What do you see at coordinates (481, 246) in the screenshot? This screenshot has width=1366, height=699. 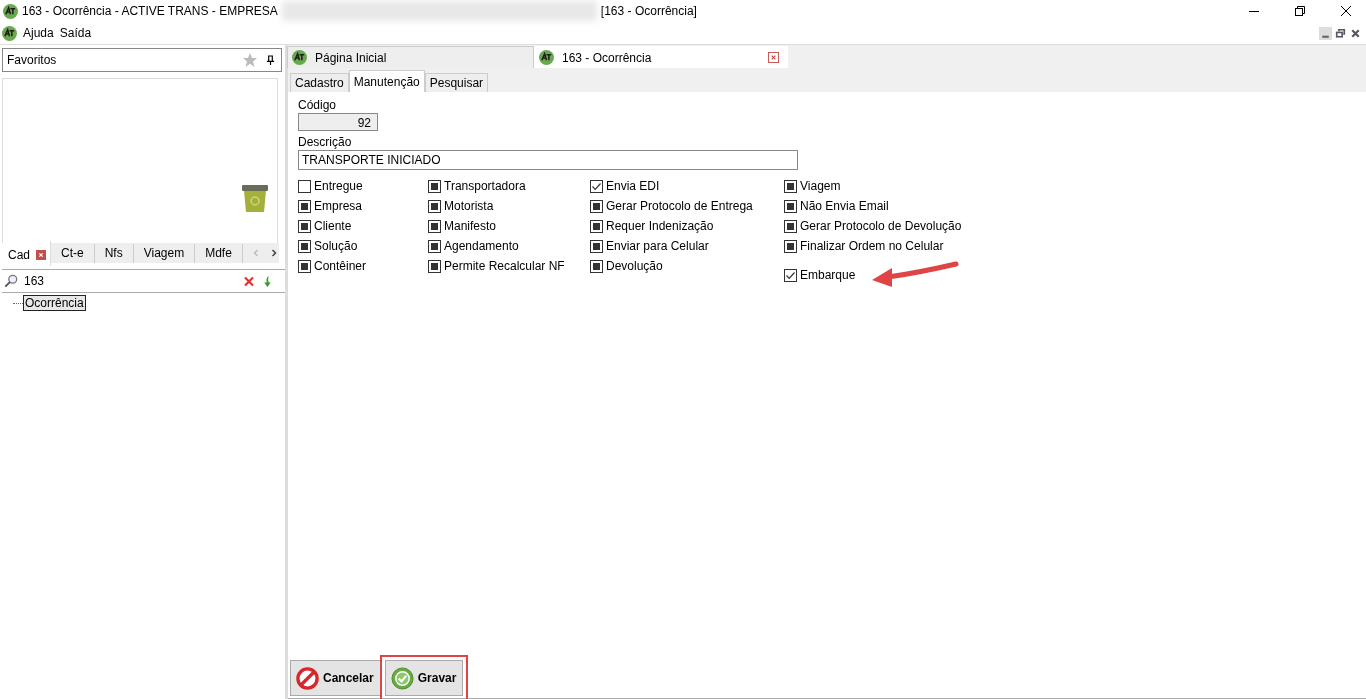 I see `checkbox-label: Agendamento` at bounding box center [481, 246].